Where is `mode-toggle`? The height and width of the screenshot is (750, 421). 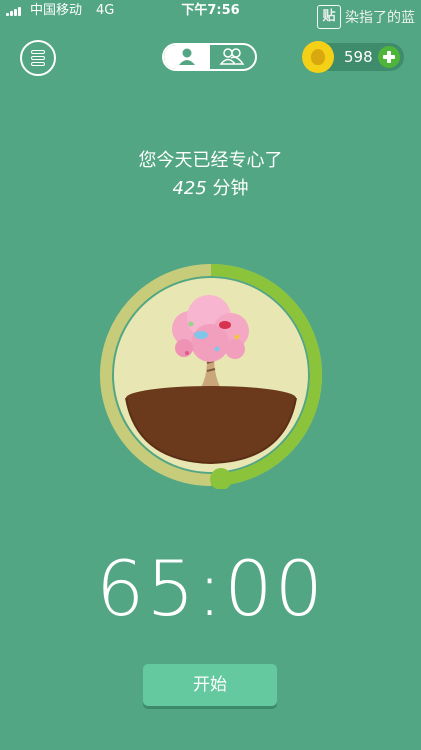
mode-toggle is located at coordinates (209, 57).